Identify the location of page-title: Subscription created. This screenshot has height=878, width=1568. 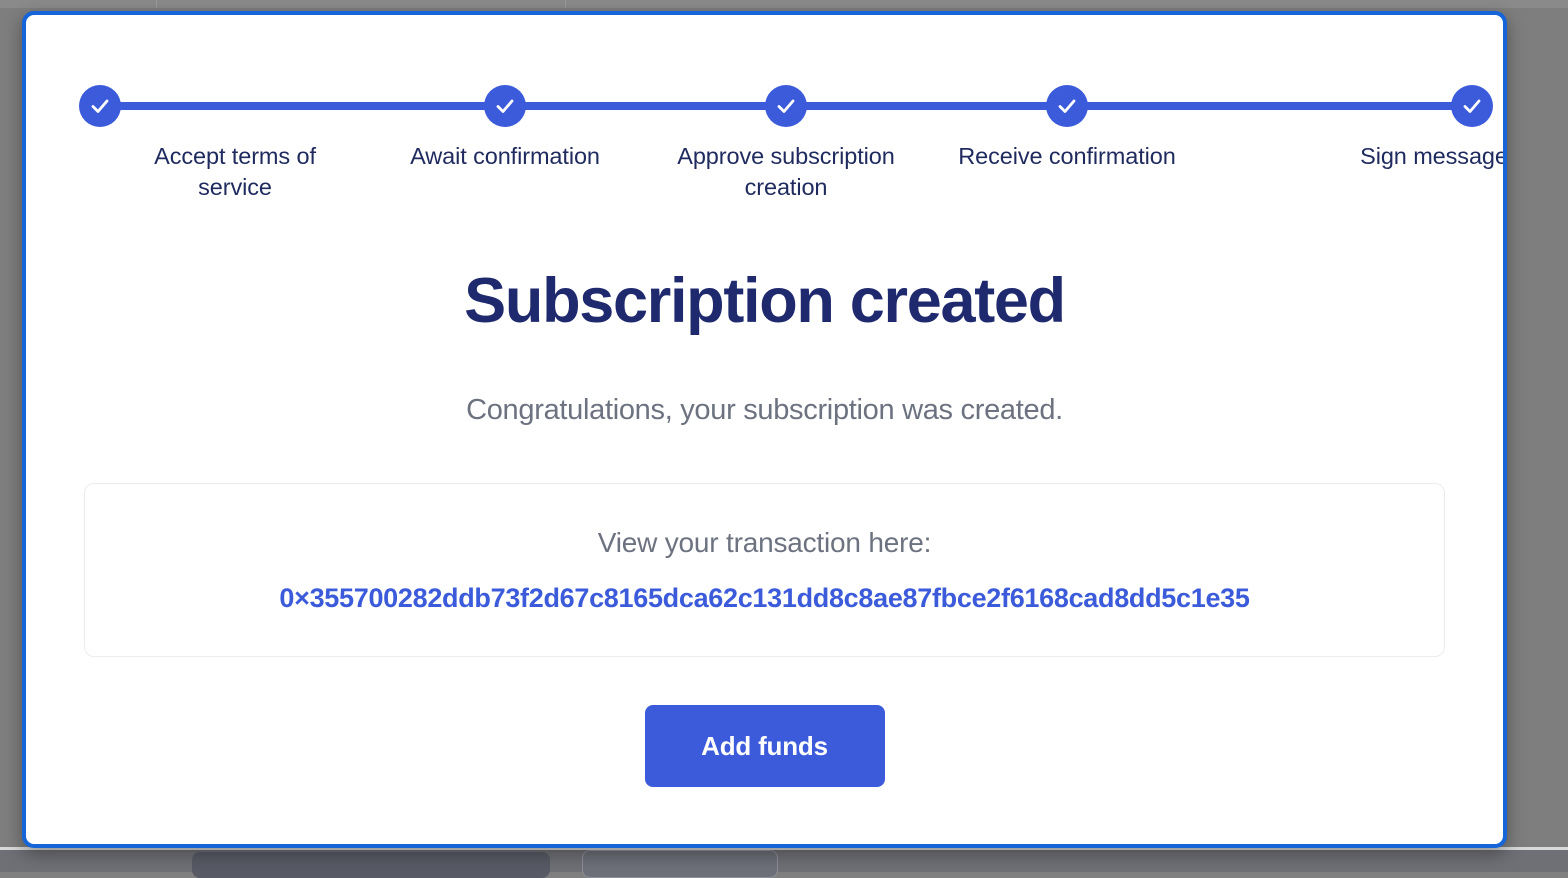
(765, 301).